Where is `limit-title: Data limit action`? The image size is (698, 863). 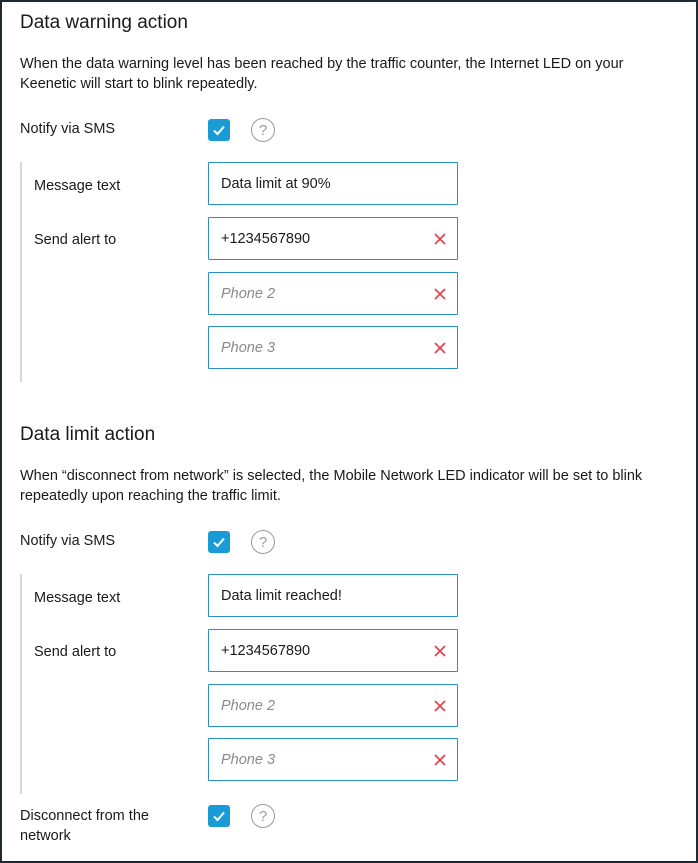
limit-title: Data limit action is located at coordinates (88, 434).